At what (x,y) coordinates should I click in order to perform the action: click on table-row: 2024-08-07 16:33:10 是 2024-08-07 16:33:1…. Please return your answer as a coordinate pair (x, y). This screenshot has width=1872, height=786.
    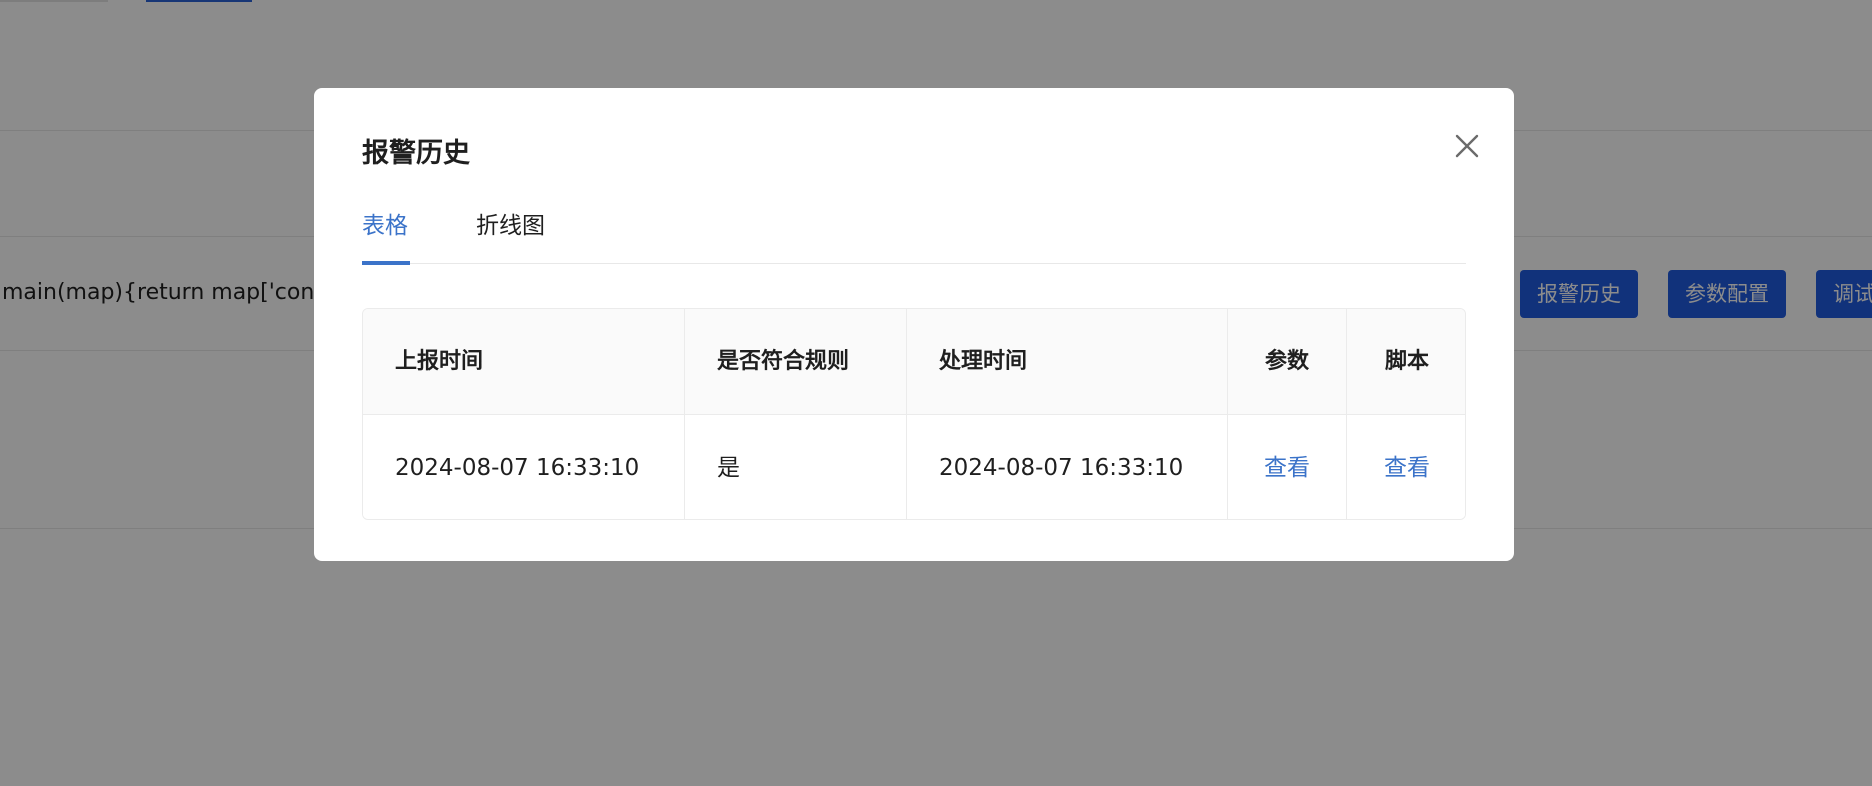
    Looking at the image, I should click on (914, 467).